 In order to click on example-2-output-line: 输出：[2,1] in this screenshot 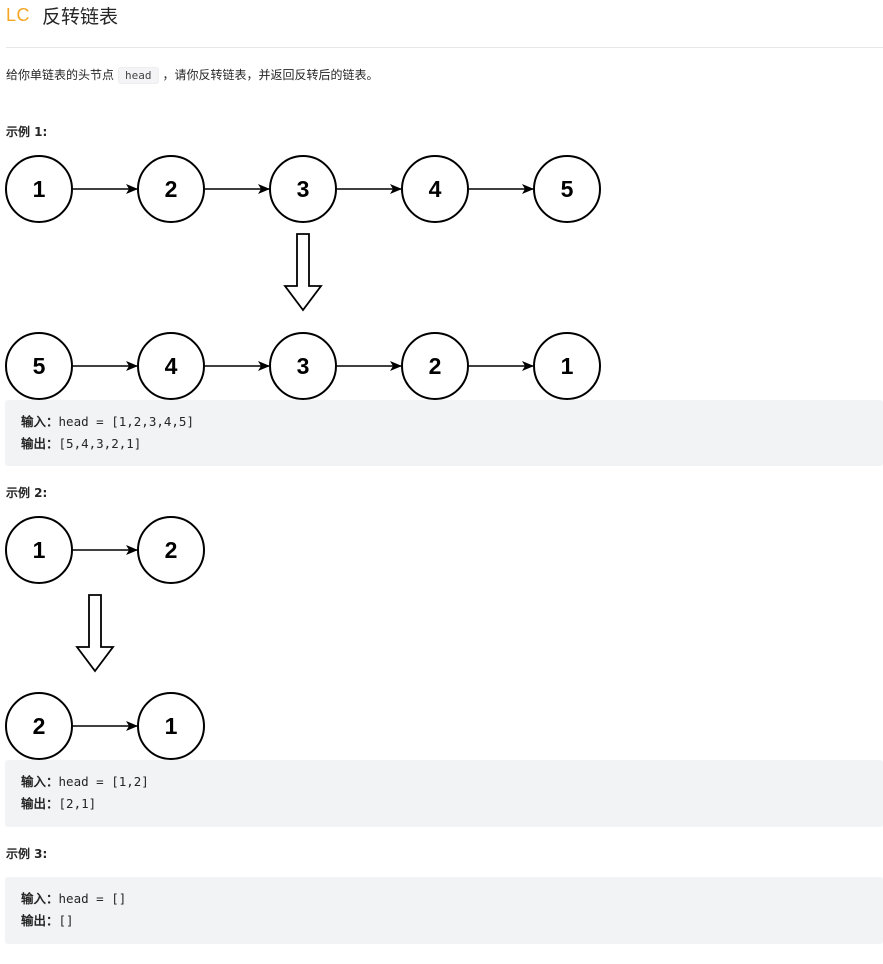, I will do `click(452, 804)`.